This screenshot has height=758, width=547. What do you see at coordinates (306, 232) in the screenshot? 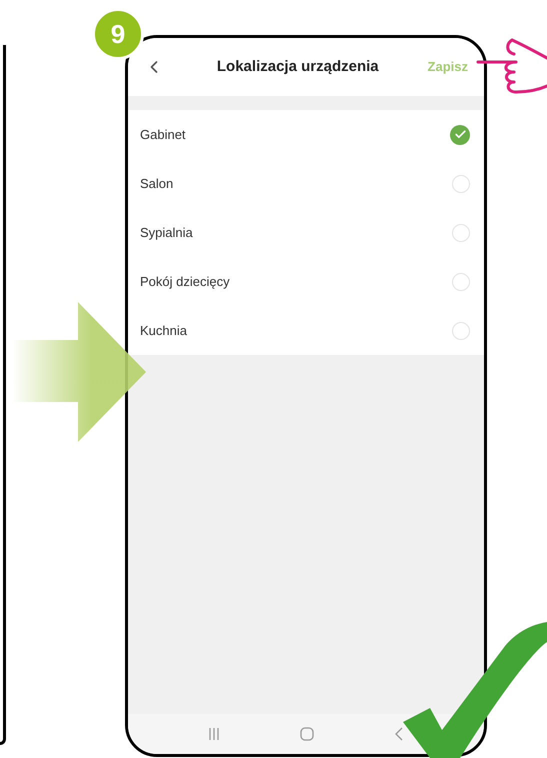
I see `room-option: Sypialnia` at bounding box center [306, 232].